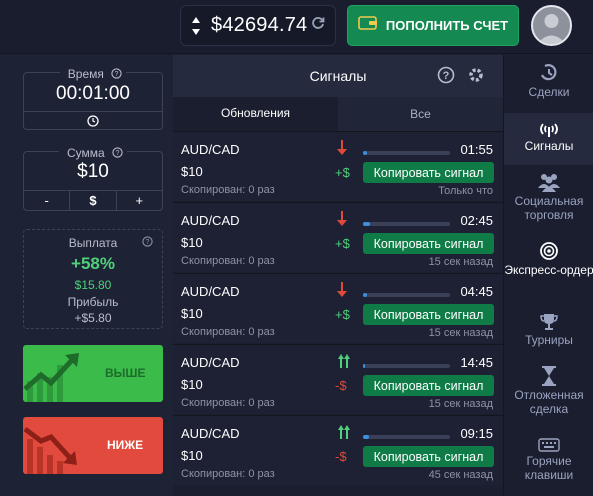  What do you see at coordinates (318, 25) in the screenshot?
I see `refresh-icon` at bounding box center [318, 25].